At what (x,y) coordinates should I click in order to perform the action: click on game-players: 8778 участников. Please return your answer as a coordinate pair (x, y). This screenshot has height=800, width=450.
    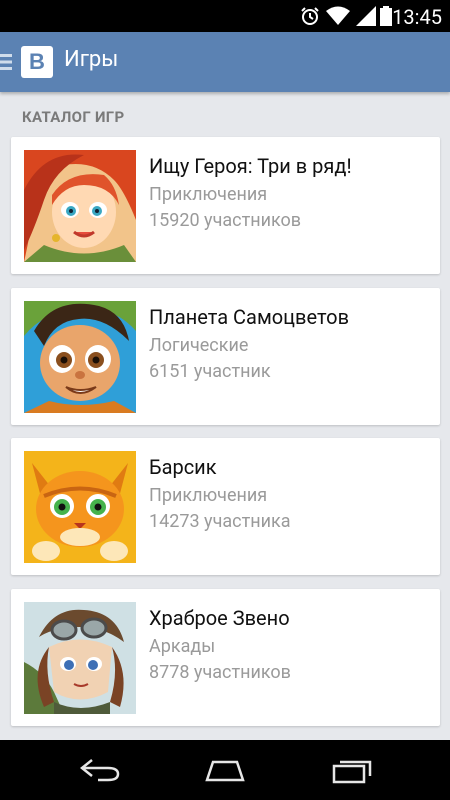
    Looking at the image, I should click on (220, 672).